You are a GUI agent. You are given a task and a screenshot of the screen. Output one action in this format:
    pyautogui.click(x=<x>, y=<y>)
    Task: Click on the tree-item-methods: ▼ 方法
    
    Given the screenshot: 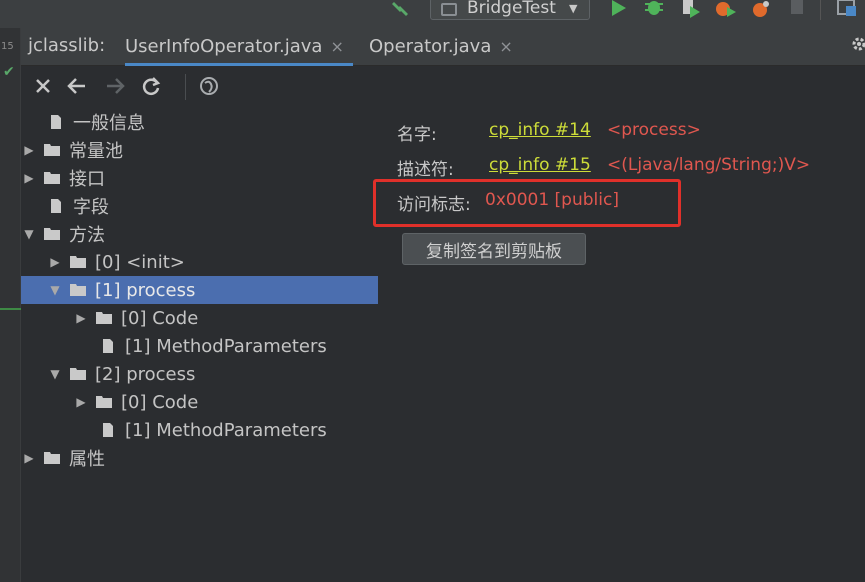 What is the action you would take?
    pyautogui.click(x=63, y=234)
    